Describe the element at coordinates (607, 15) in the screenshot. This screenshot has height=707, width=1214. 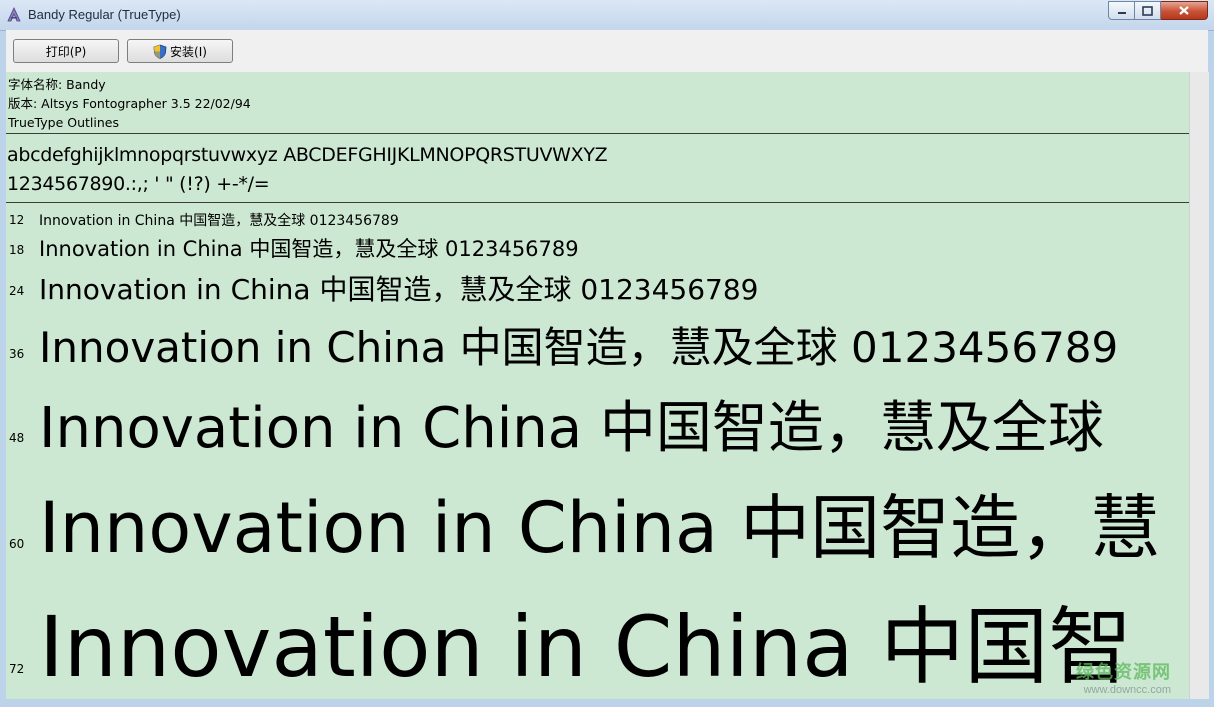
I see `title-bar: Bandy Regular (TrueType)` at that location.